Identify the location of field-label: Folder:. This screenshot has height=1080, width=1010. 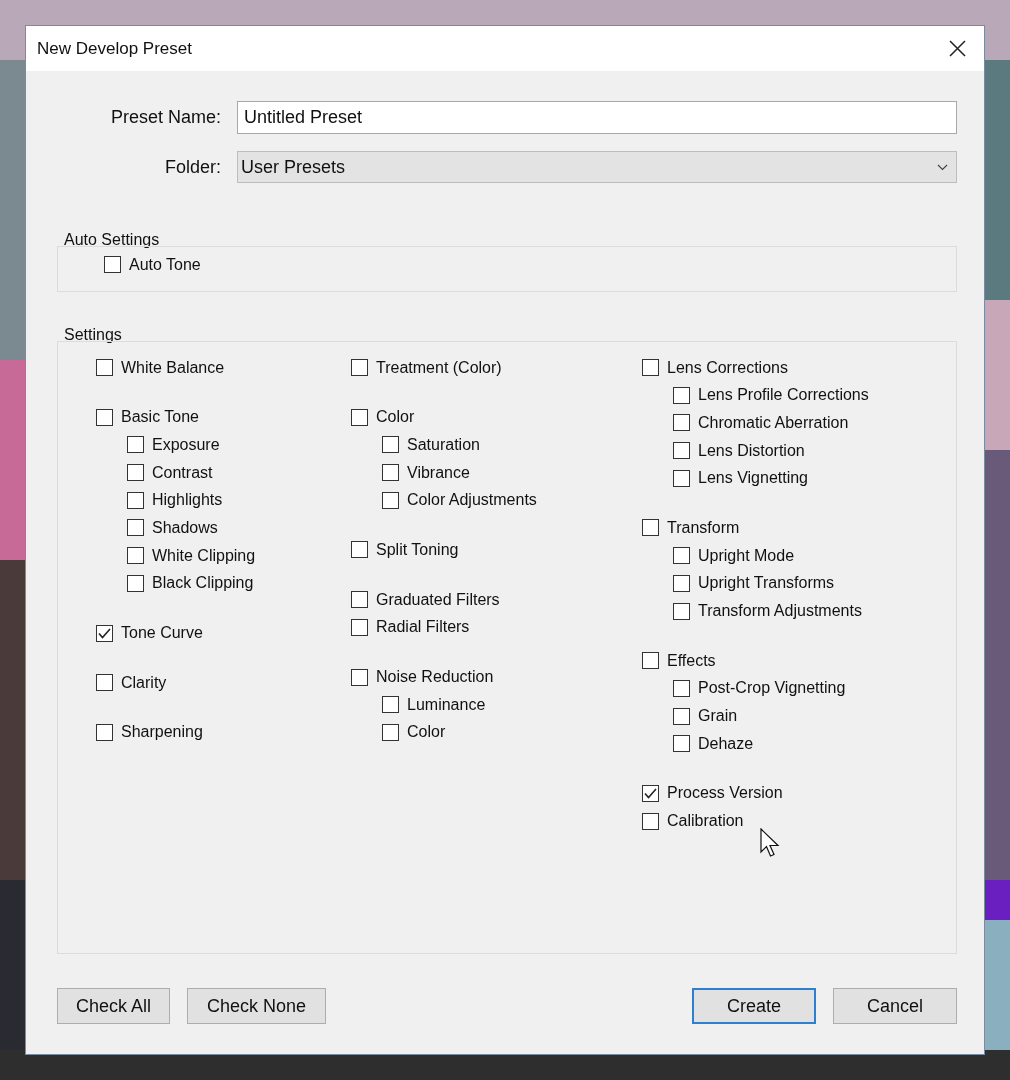
(192, 167).